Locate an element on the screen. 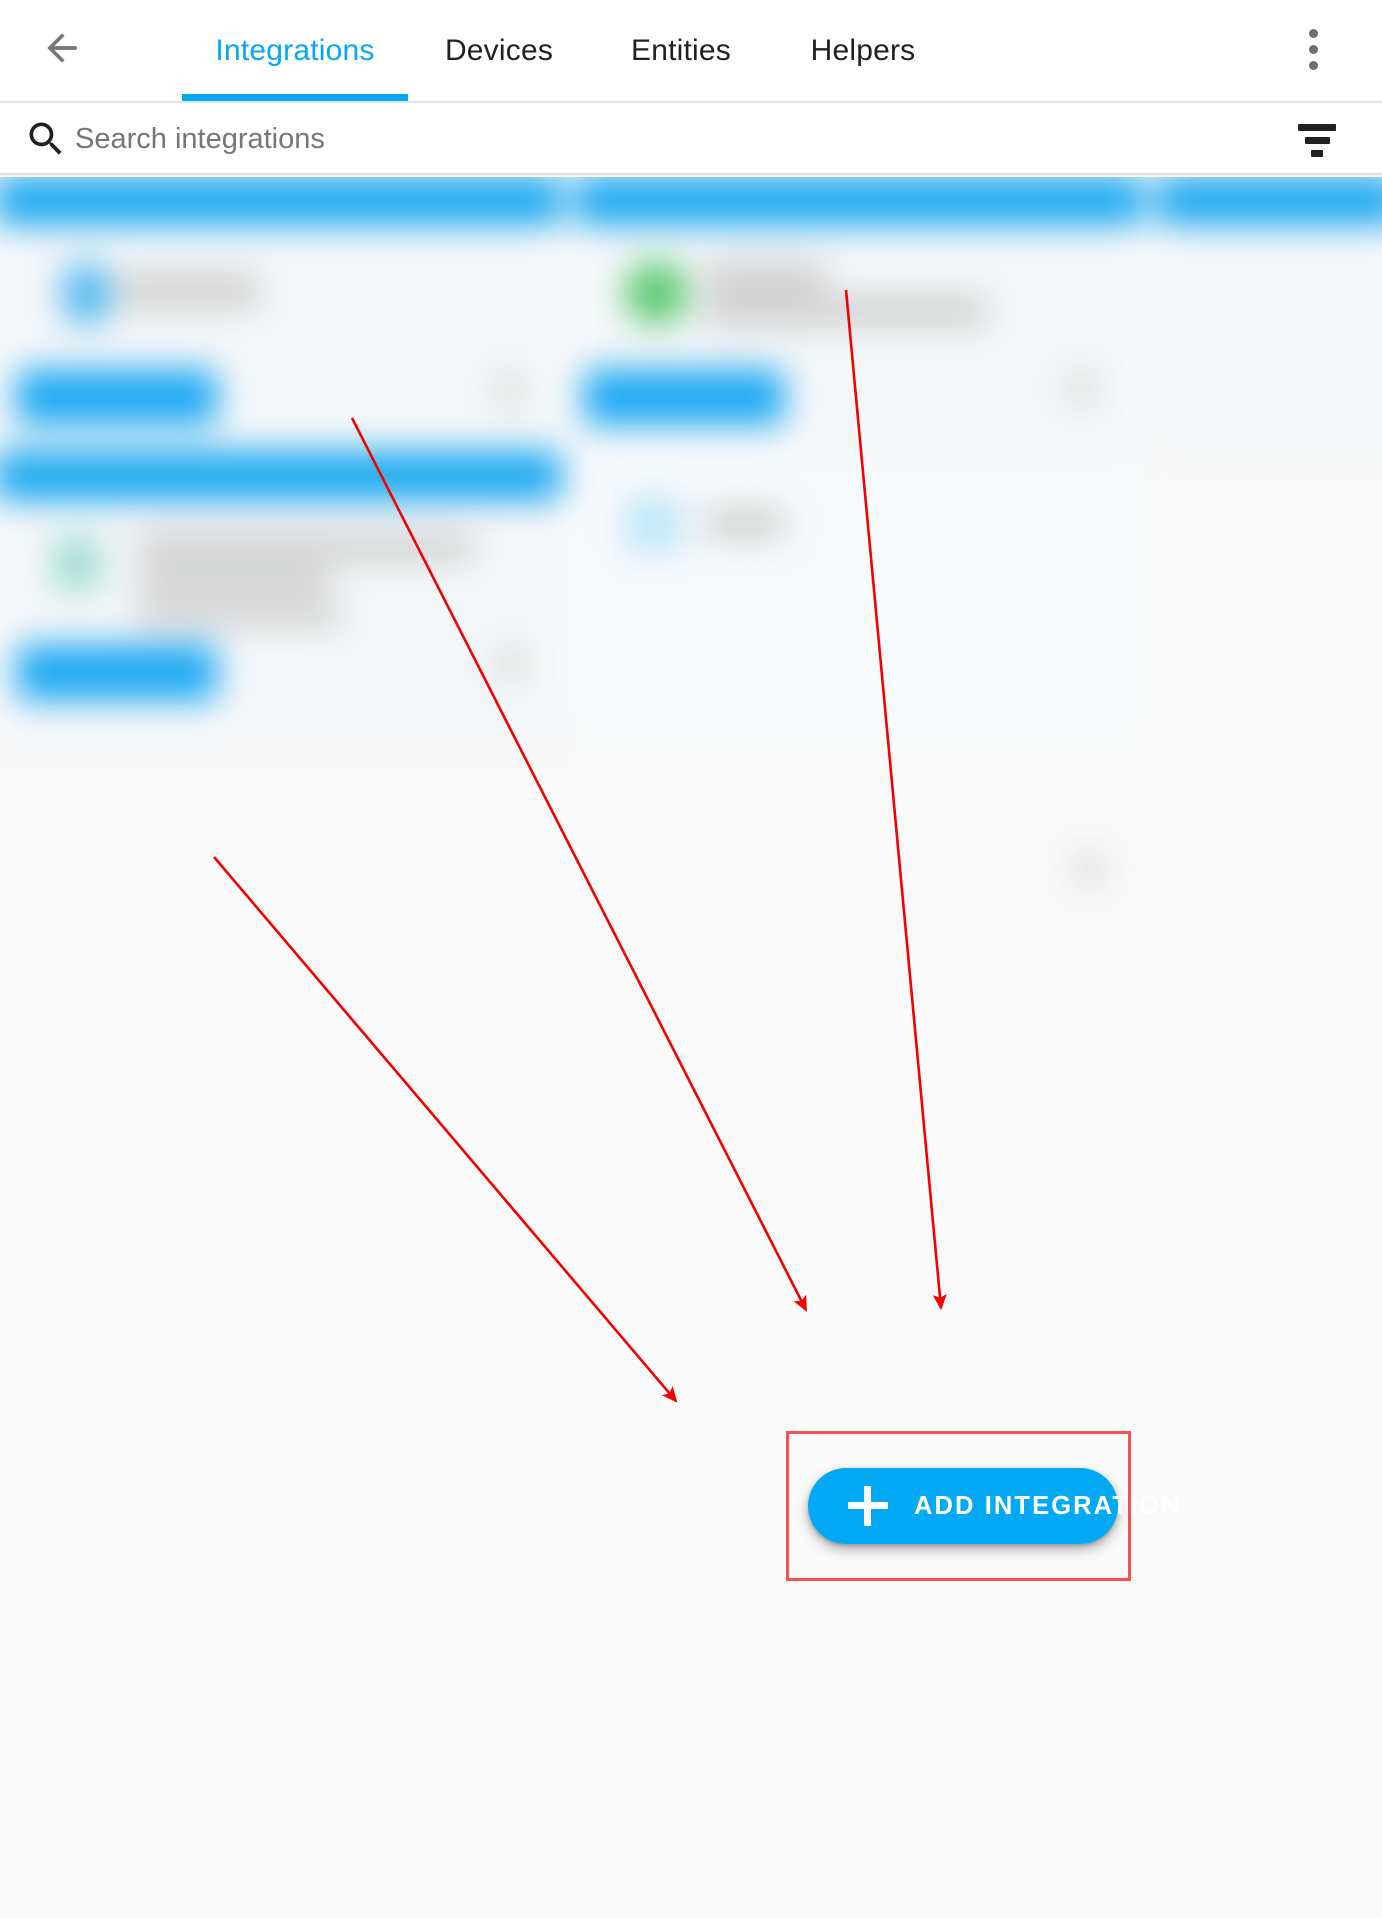 This screenshot has width=1382, height=1918. overflow-menu-button is located at coordinates (1313, 49).